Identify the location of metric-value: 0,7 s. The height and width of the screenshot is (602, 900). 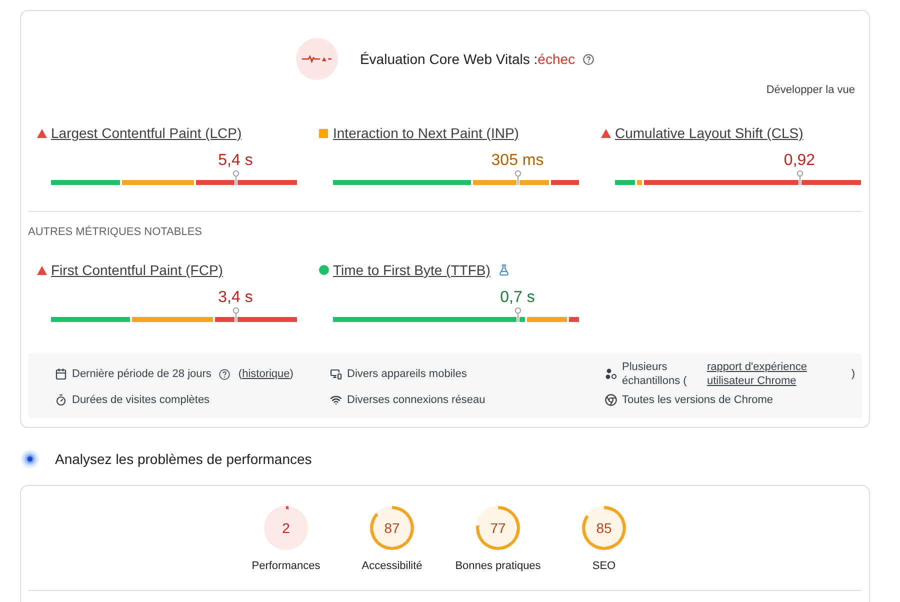
(517, 298).